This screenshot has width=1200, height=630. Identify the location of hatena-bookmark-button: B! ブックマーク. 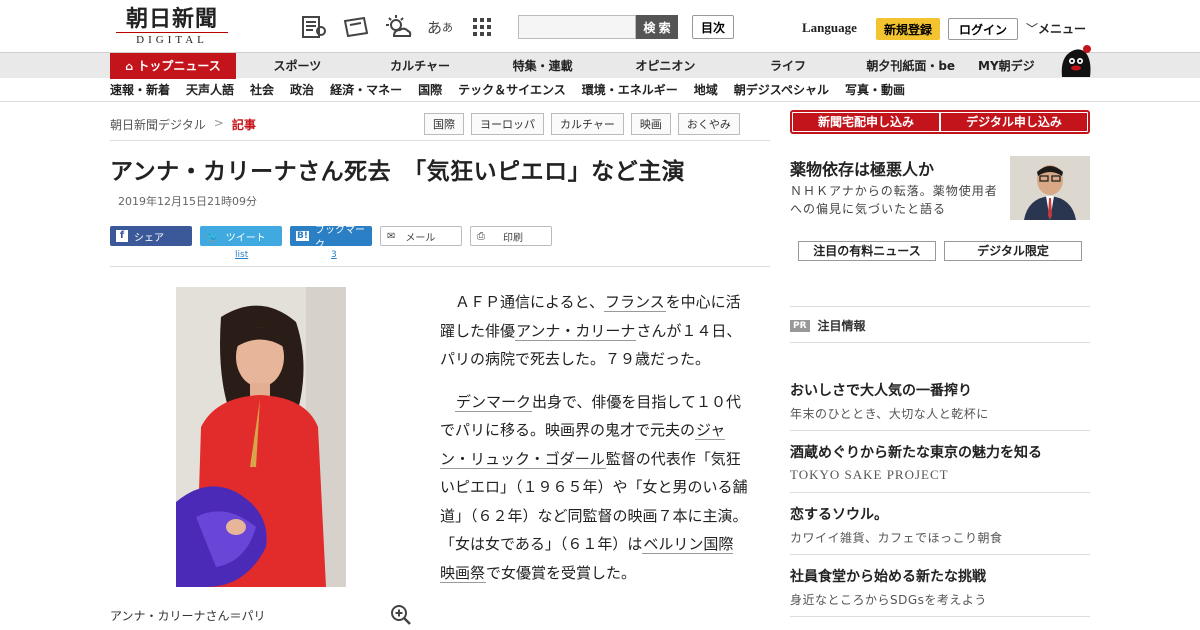
(331, 238).